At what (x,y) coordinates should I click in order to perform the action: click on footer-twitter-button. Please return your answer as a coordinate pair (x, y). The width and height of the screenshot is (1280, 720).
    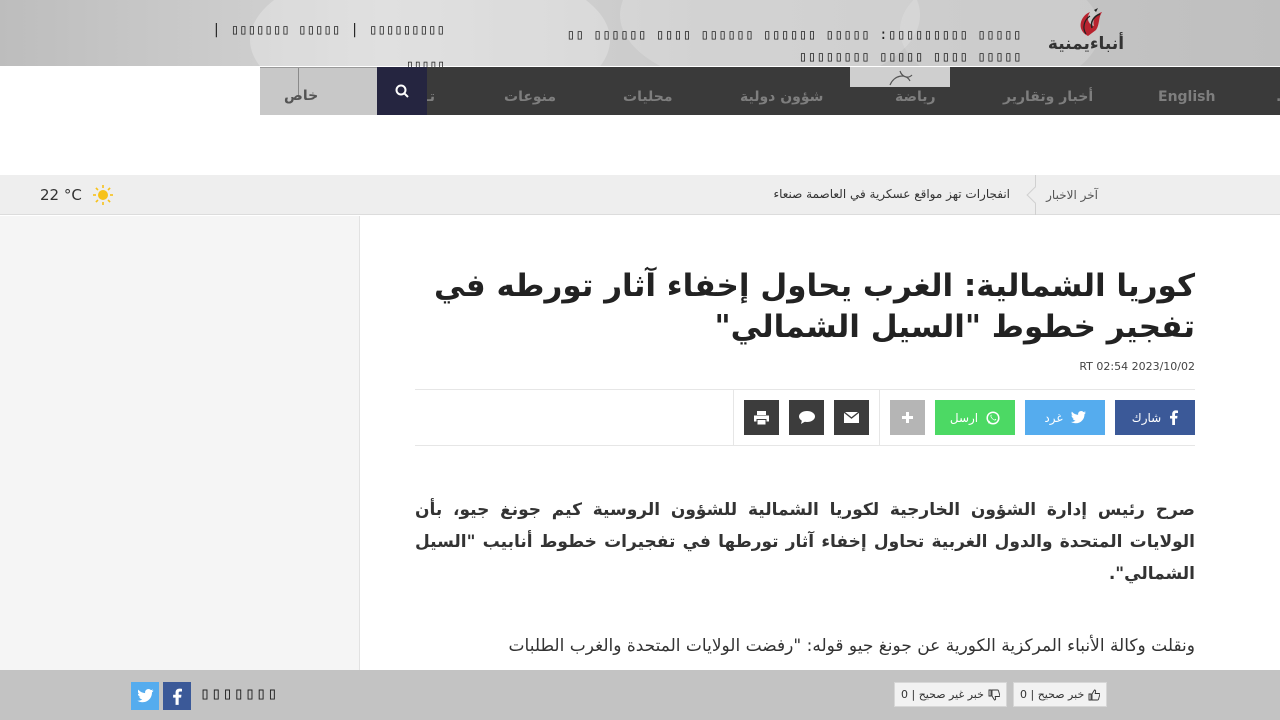
    Looking at the image, I should click on (145, 696).